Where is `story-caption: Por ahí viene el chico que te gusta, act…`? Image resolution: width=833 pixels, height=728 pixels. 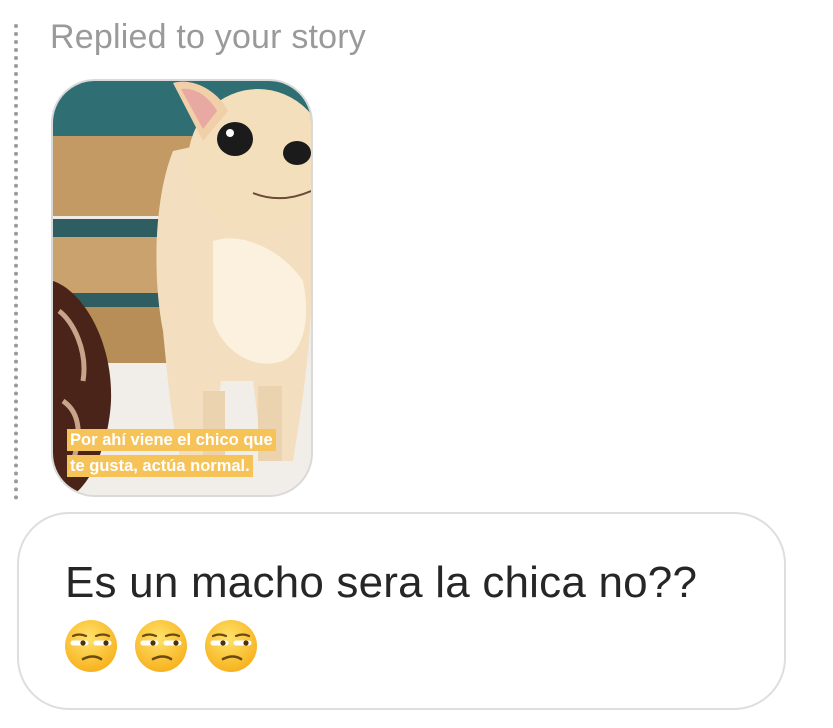 story-caption: Por ahí viene el chico que te gusta, act… is located at coordinates (187, 453).